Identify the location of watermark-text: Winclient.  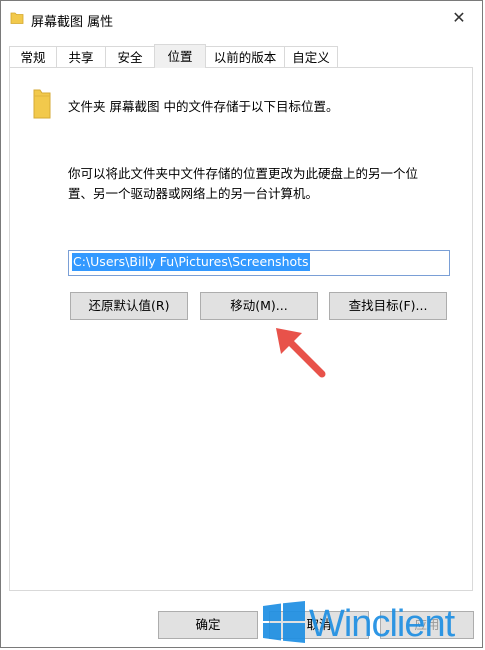
(382, 624).